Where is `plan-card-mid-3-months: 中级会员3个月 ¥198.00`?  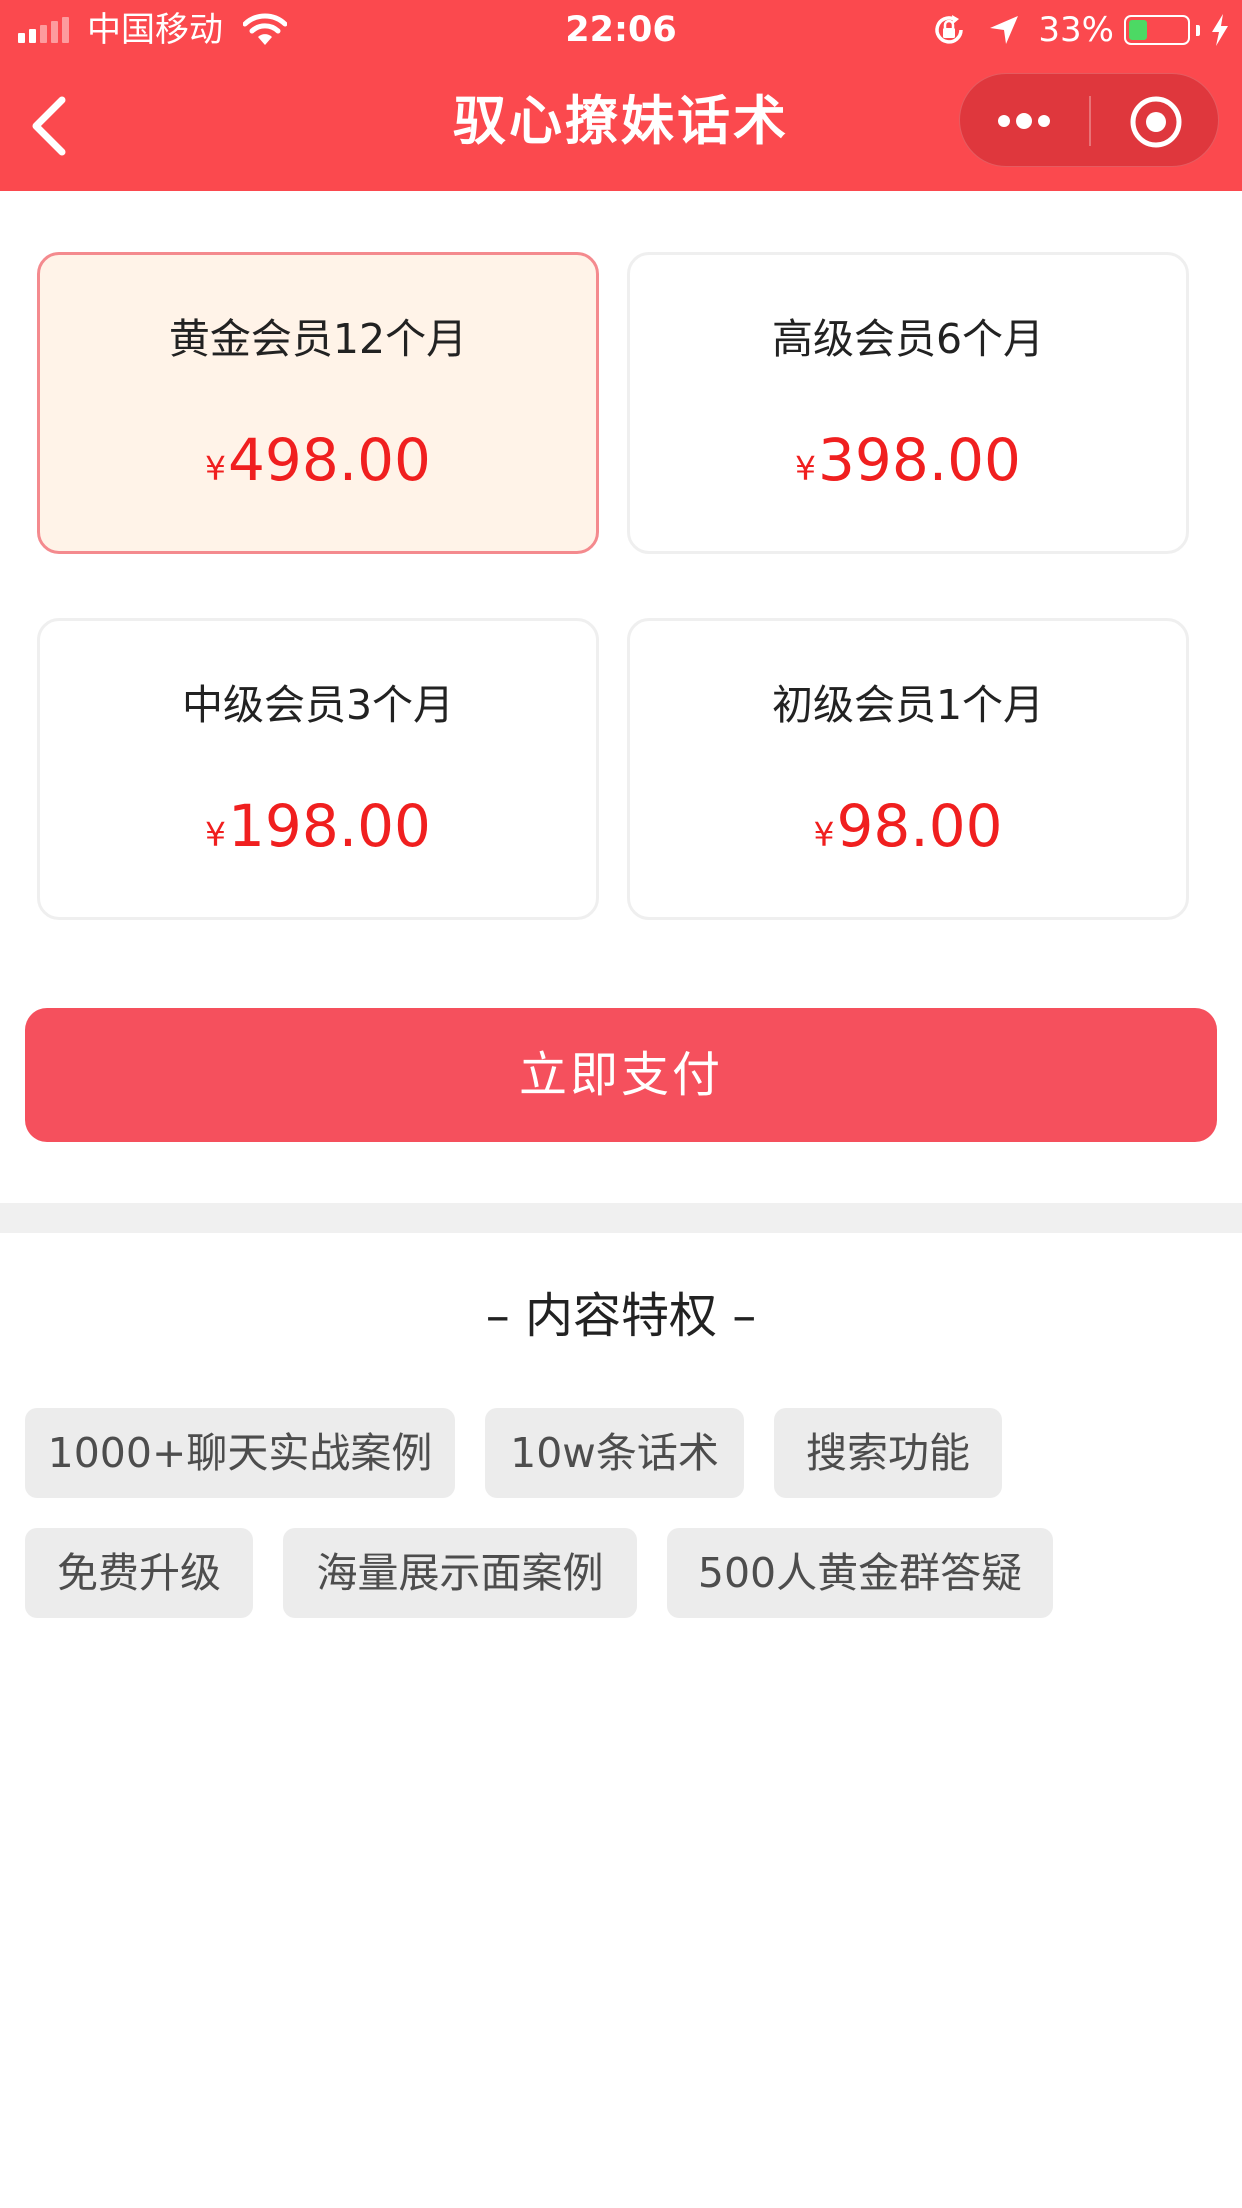 plan-card-mid-3-months: 中级会员3个月 ¥198.00 is located at coordinates (318, 769).